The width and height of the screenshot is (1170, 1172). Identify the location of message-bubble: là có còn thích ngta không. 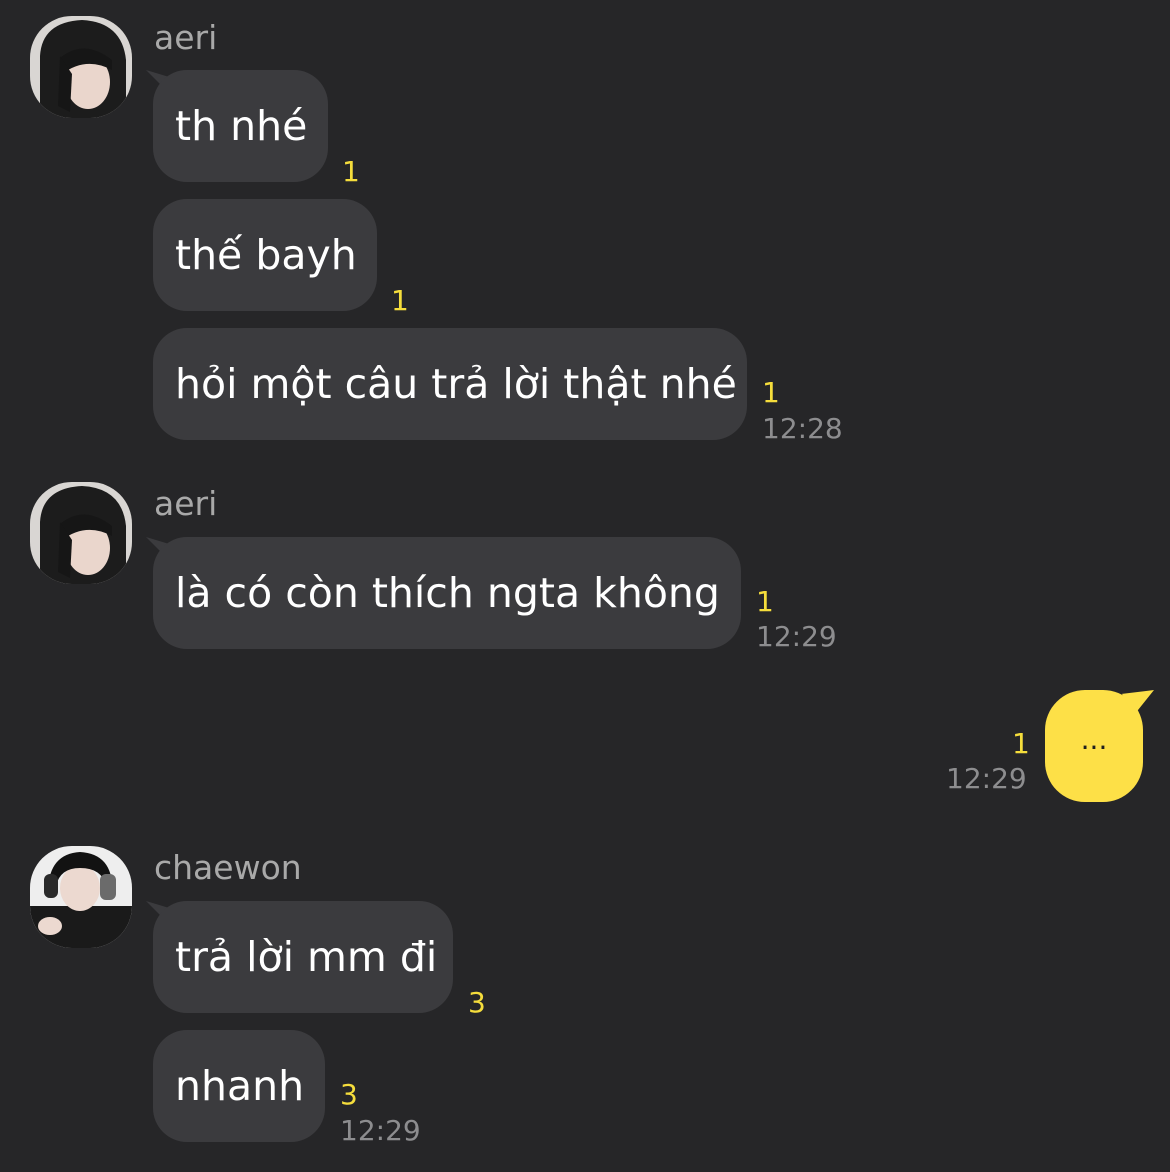
(447, 593).